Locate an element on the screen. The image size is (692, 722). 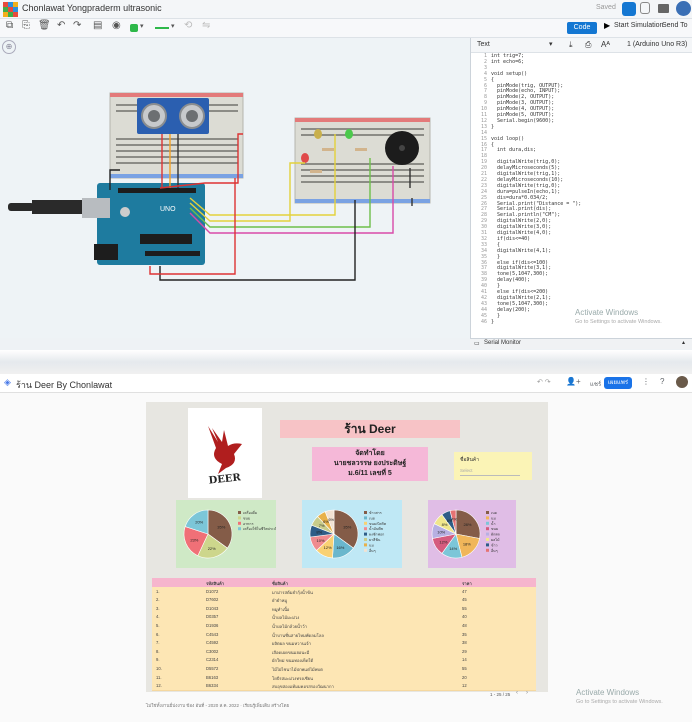
wire-type-icon is located at coordinates (162, 28).